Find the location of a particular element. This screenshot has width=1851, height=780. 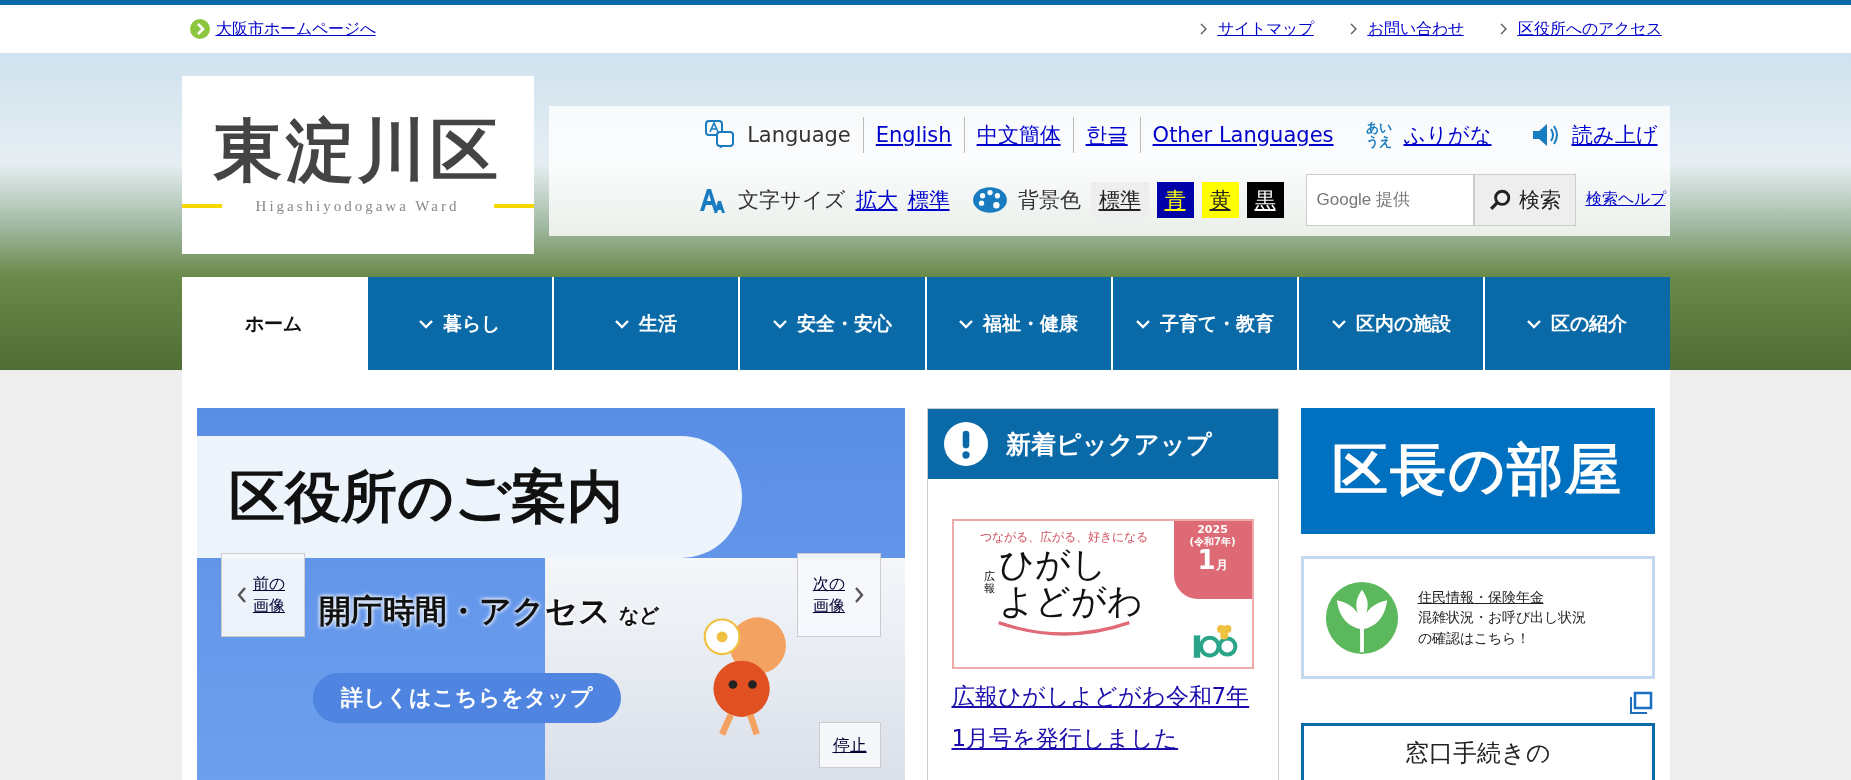

search-help-link: 検索ヘルプ is located at coordinates (1625, 199).